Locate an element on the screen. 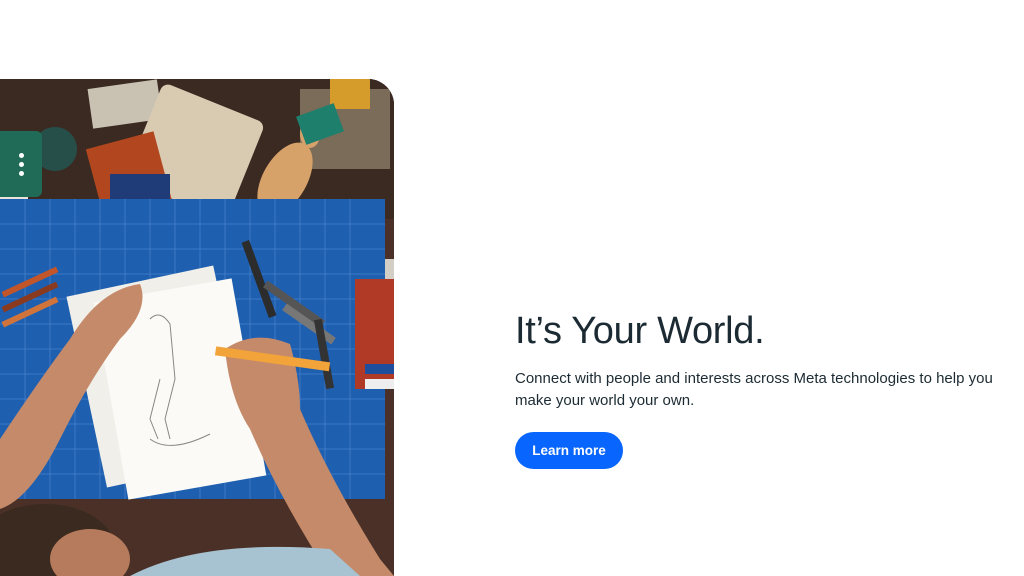 This screenshot has width=1024, height=576. hero-title: It’s Your World. is located at coordinates (640, 331).